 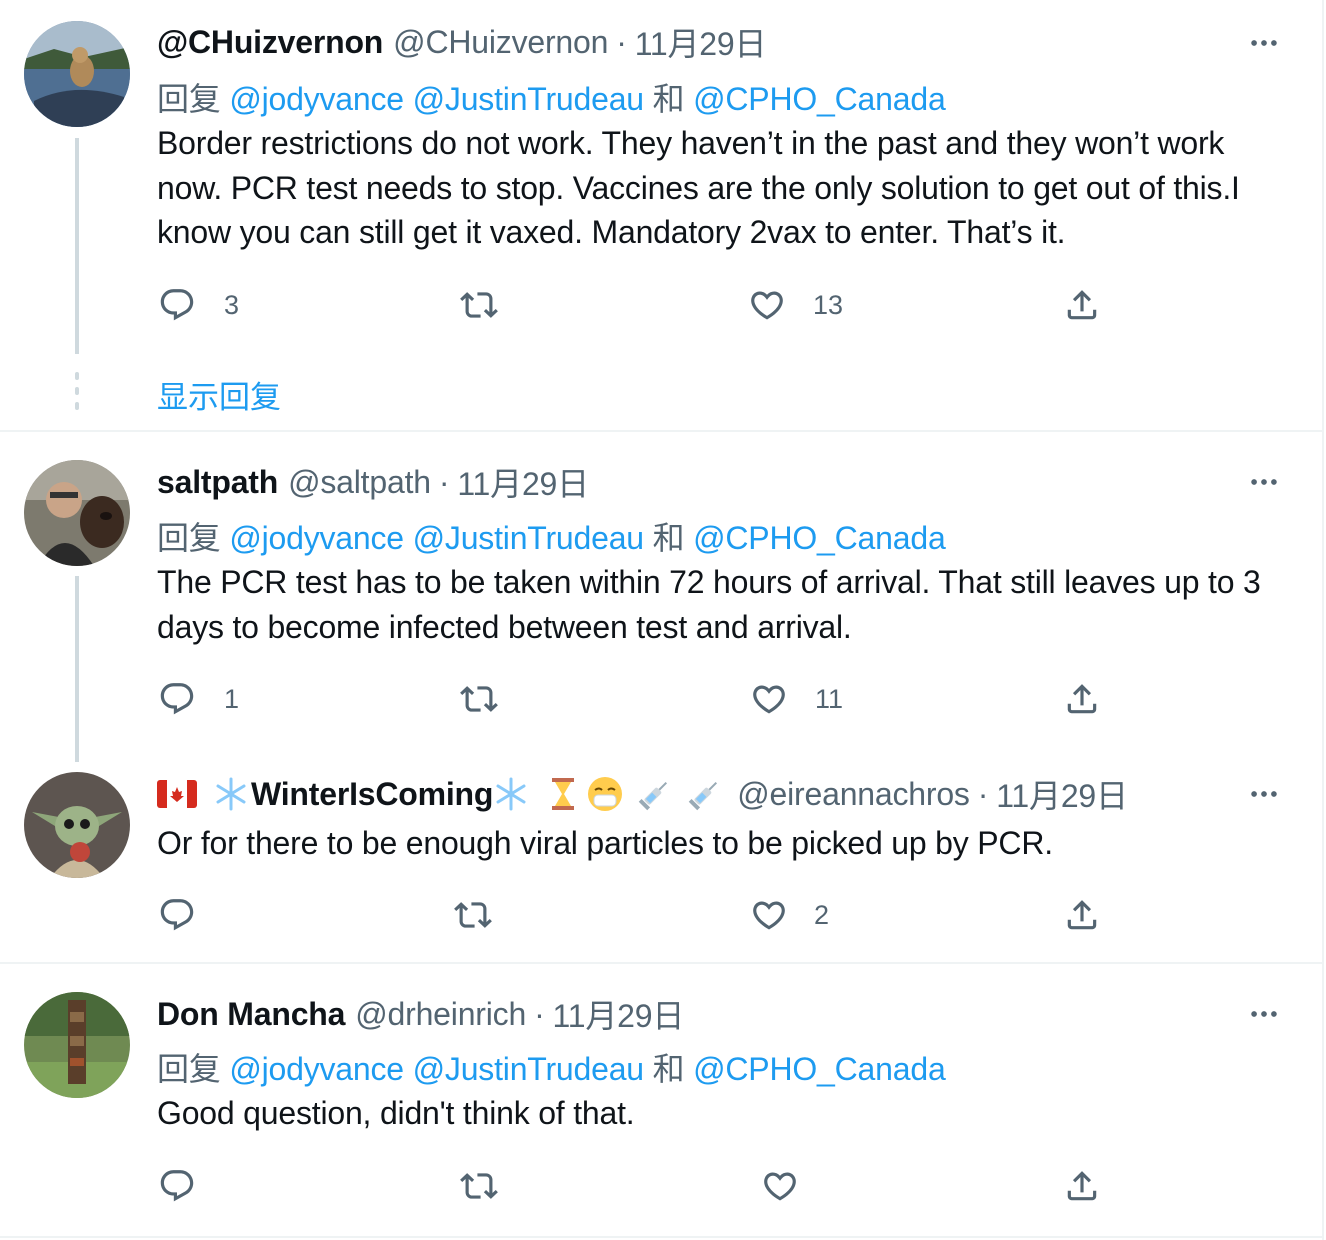 What do you see at coordinates (440, 1014) in the screenshot?
I see `user-handle: @drheinrich` at bounding box center [440, 1014].